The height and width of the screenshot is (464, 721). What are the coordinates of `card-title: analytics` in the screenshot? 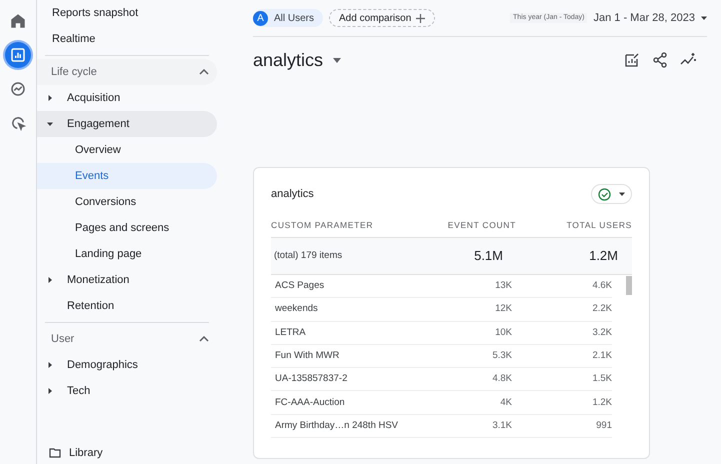 It's located at (292, 194).